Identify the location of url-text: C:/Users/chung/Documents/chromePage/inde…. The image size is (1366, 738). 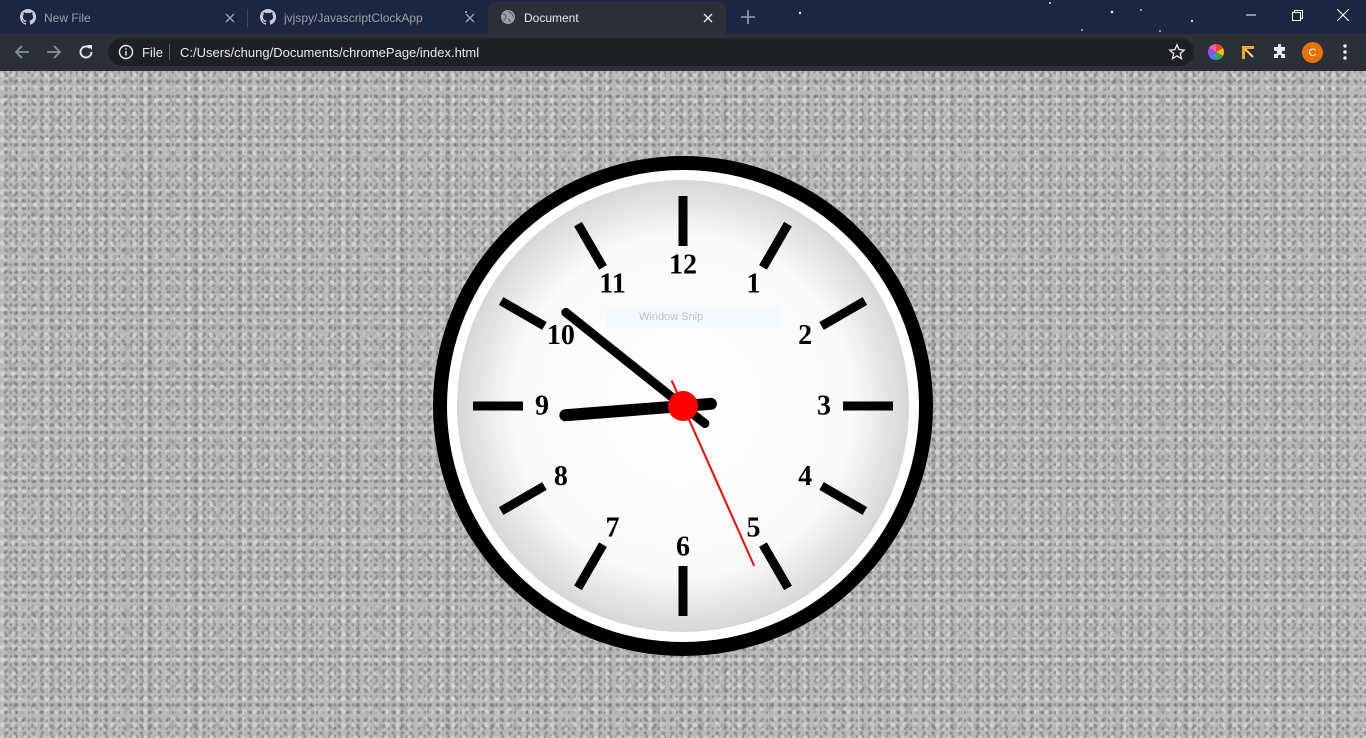
(329, 52).